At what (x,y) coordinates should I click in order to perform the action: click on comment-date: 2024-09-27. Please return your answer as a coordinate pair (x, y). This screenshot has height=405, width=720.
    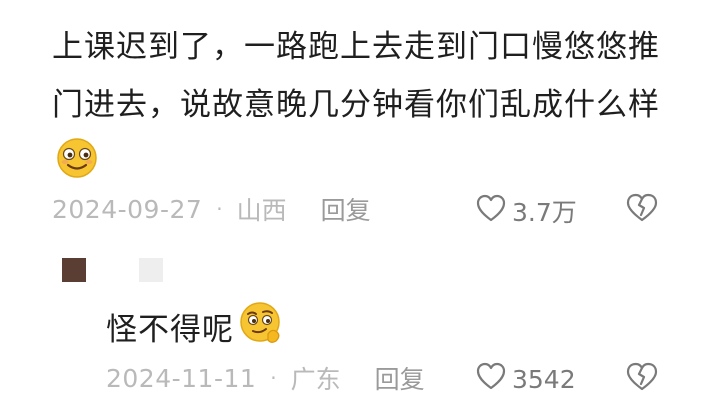
    Looking at the image, I should click on (127, 209).